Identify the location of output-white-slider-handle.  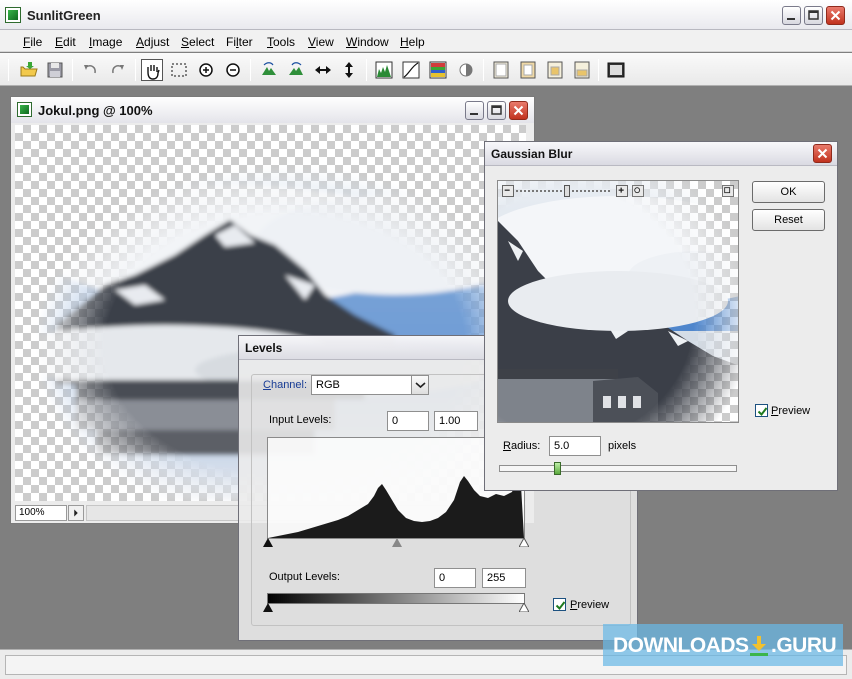
(524, 608).